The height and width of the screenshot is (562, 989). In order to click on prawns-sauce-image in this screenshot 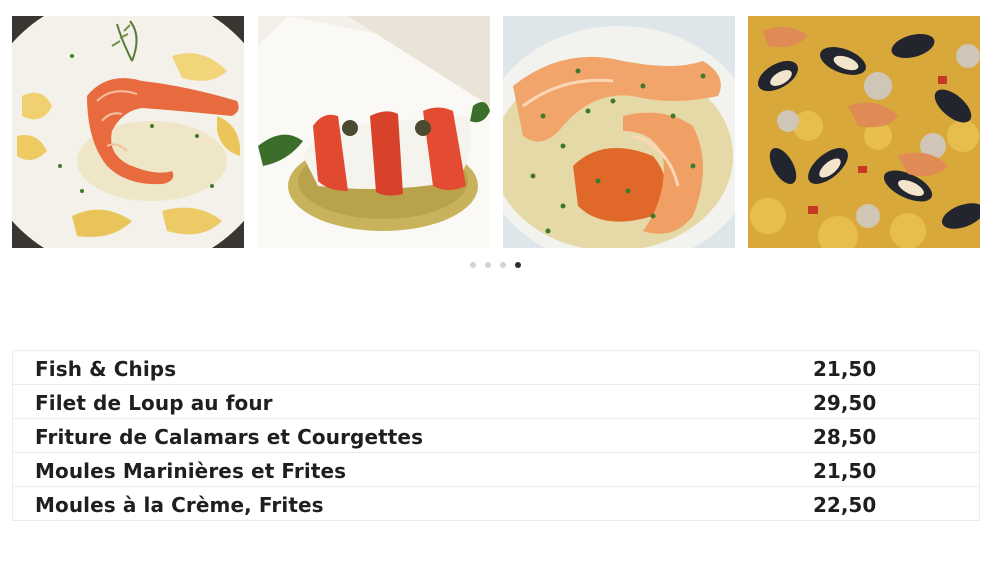, I will do `click(619, 132)`.